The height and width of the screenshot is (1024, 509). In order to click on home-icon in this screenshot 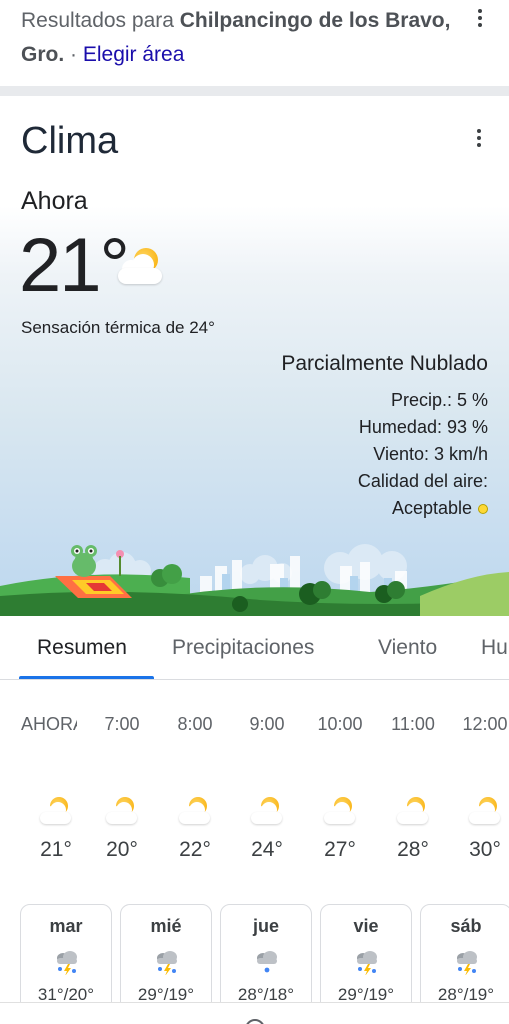, I will do `click(255, 1021)`.